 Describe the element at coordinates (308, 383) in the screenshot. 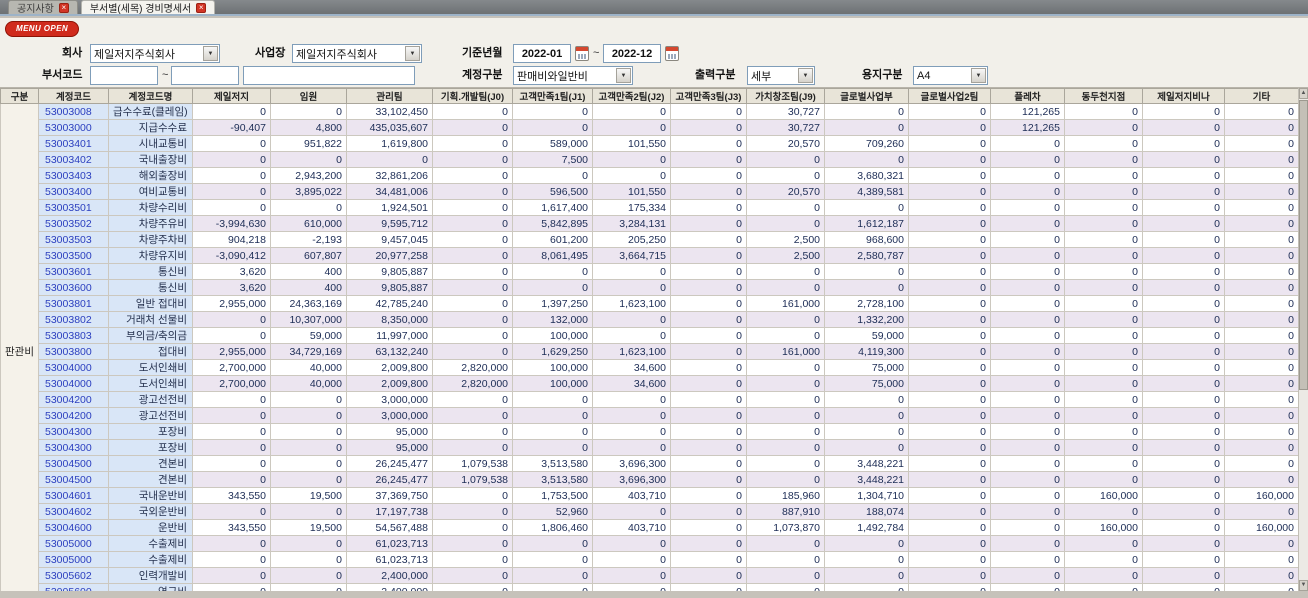

I see `amount-cell: 40,000` at that location.